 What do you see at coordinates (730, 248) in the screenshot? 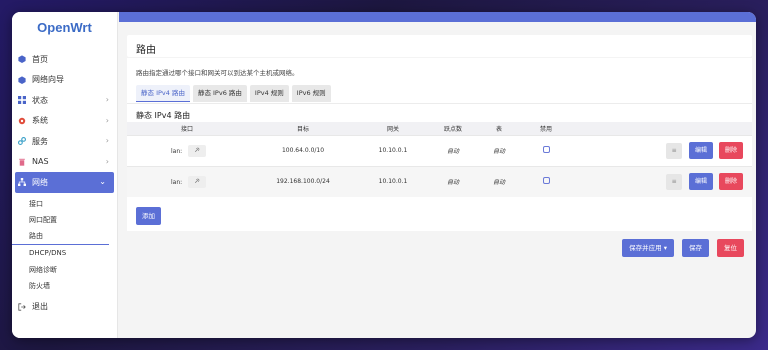
I see `reset-button: 复位` at bounding box center [730, 248].